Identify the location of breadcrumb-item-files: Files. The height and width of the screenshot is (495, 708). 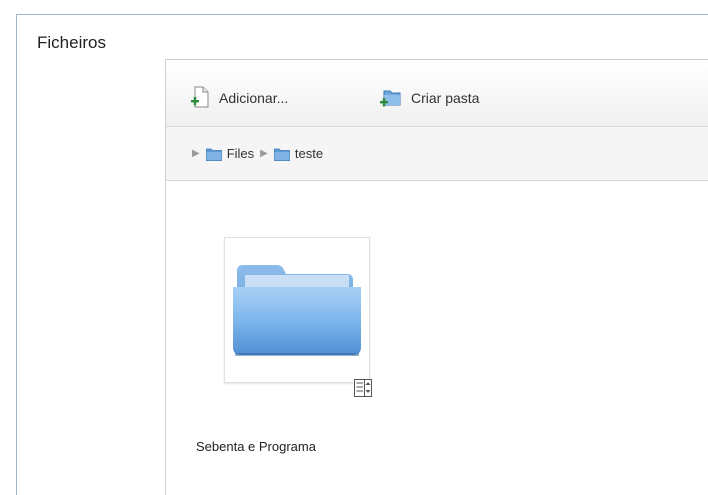
(230, 153).